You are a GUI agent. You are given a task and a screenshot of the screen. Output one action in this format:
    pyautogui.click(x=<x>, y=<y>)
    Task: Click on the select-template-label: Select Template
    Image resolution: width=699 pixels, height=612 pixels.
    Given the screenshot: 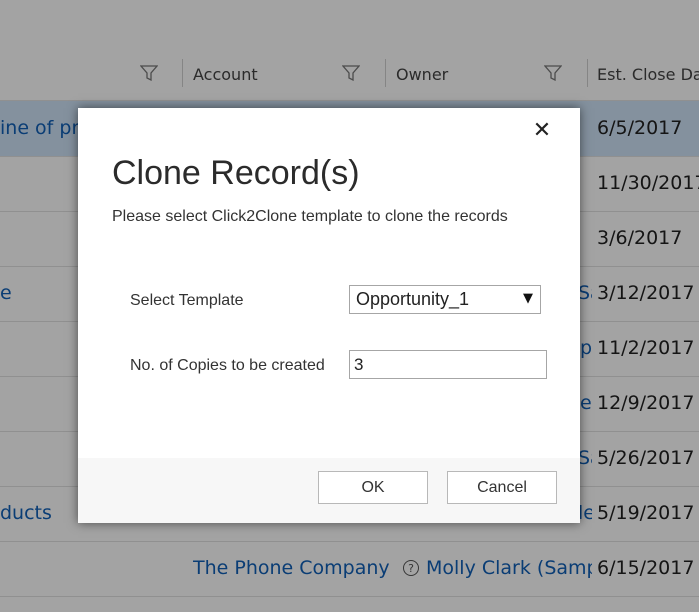 What is the action you would take?
    pyautogui.click(x=187, y=300)
    